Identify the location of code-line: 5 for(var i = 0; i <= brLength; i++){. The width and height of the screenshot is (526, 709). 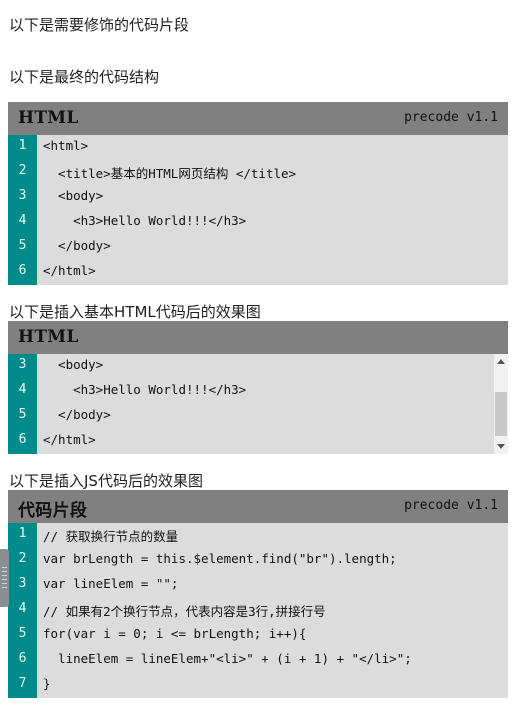
(258, 635).